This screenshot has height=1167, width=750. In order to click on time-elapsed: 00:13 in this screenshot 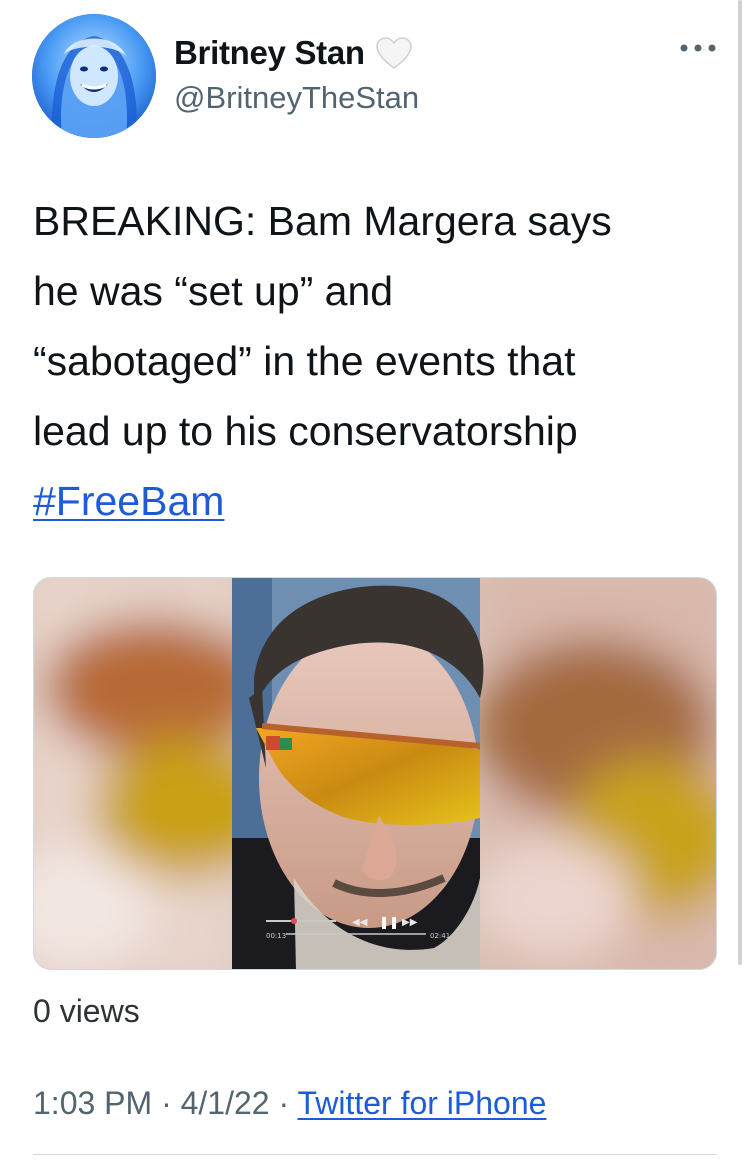, I will do `click(276, 936)`.